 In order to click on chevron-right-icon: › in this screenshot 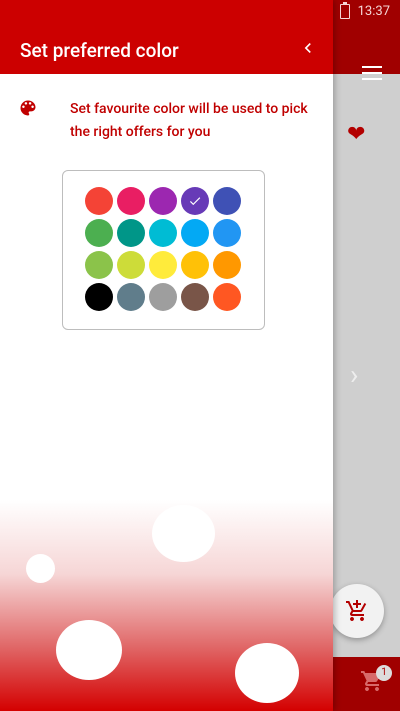, I will do `click(354, 374)`.